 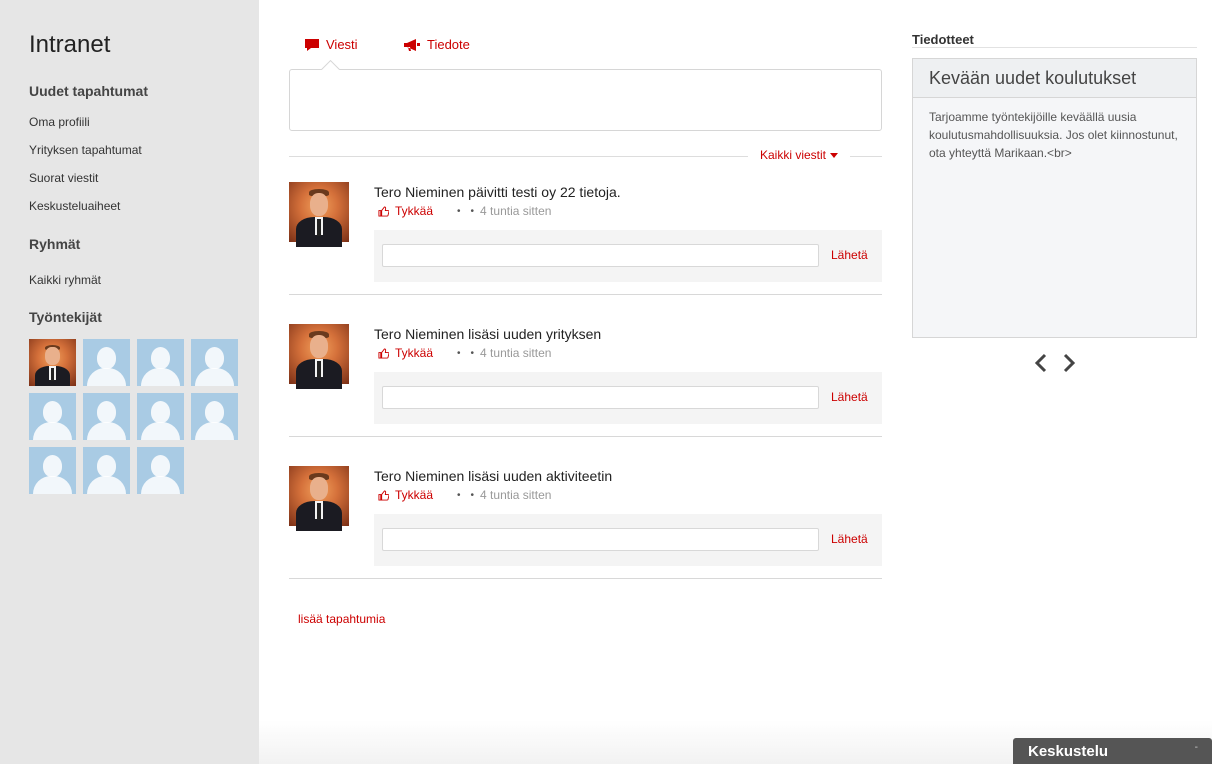 What do you see at coordinates (63, 178) in the screenshot?
I see `sidebar-link-direct-messages: Suorat viestit` at bounding box center [63, 178].